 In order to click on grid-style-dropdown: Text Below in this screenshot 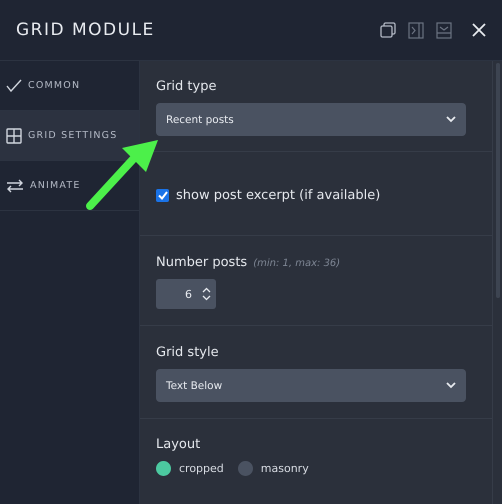, I will do `click(311, 385)`.